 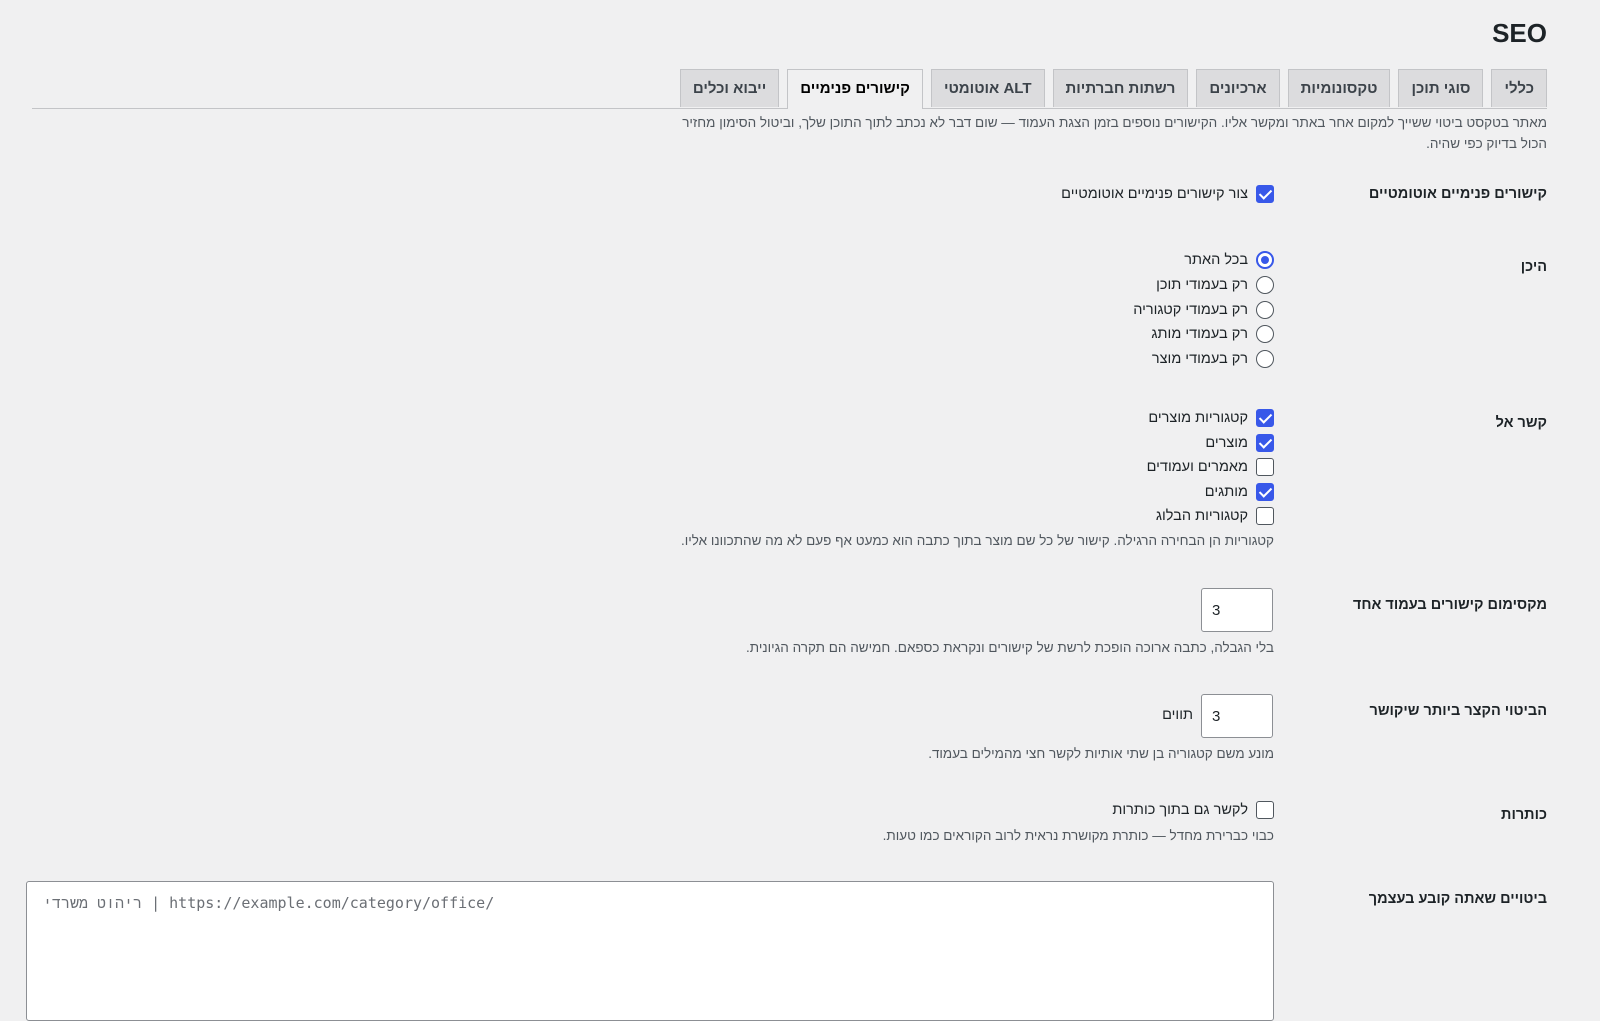 I want to click on where-option-label: רק בעמודי מותג, so click(x=1199, y=334).